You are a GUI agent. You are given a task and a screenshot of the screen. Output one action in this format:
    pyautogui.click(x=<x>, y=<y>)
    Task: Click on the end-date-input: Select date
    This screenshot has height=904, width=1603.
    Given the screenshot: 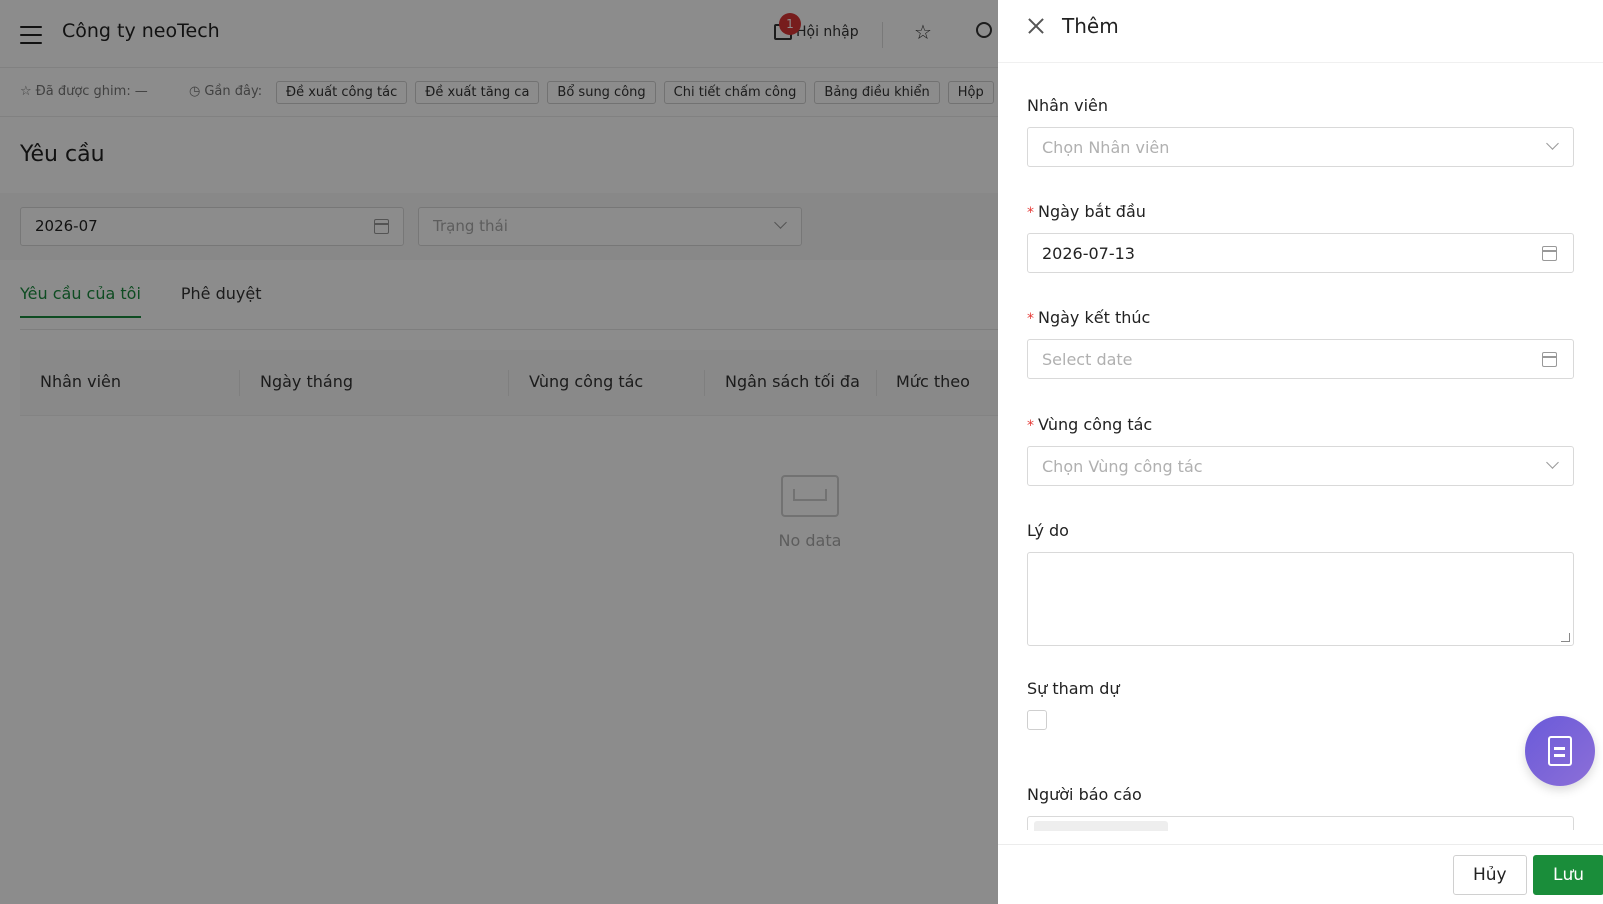 What is the action you would take?
    pyautogui.click(x=1300, y=359)
    